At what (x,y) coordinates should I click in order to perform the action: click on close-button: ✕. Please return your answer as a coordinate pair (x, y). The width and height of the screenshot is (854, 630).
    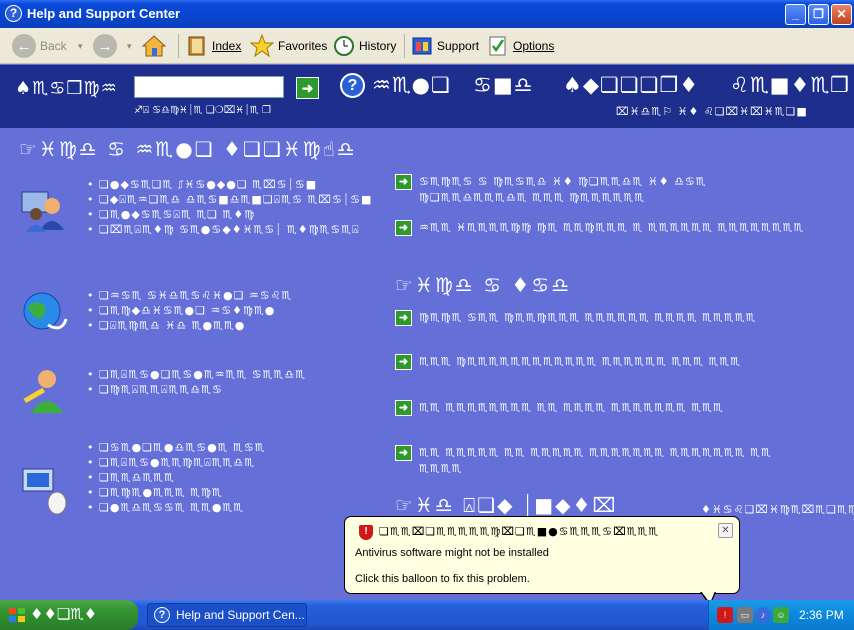
    Looking at the image, I should click on (841, 14).